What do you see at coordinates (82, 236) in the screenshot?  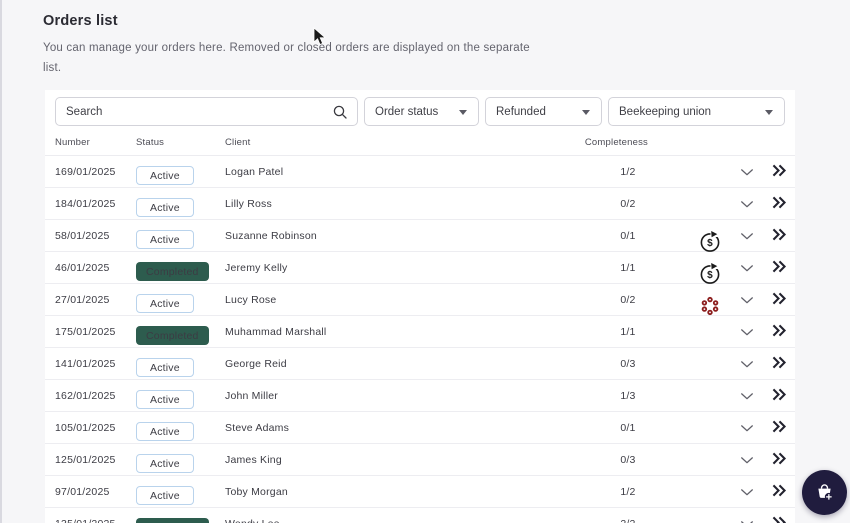 I see `order-number: 58/01/2025` at bounding box center [82, 236].